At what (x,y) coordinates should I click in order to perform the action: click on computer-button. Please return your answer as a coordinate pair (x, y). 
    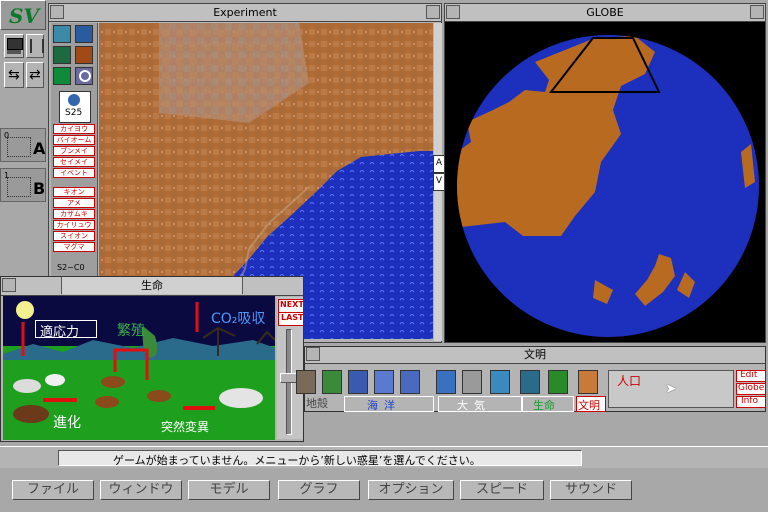
    Looking at the image, I should click on (14, 46).